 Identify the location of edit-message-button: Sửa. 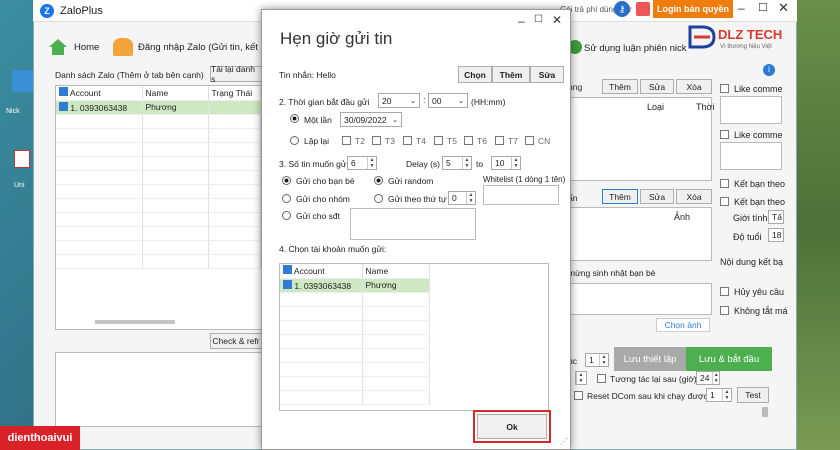
(657, 86).